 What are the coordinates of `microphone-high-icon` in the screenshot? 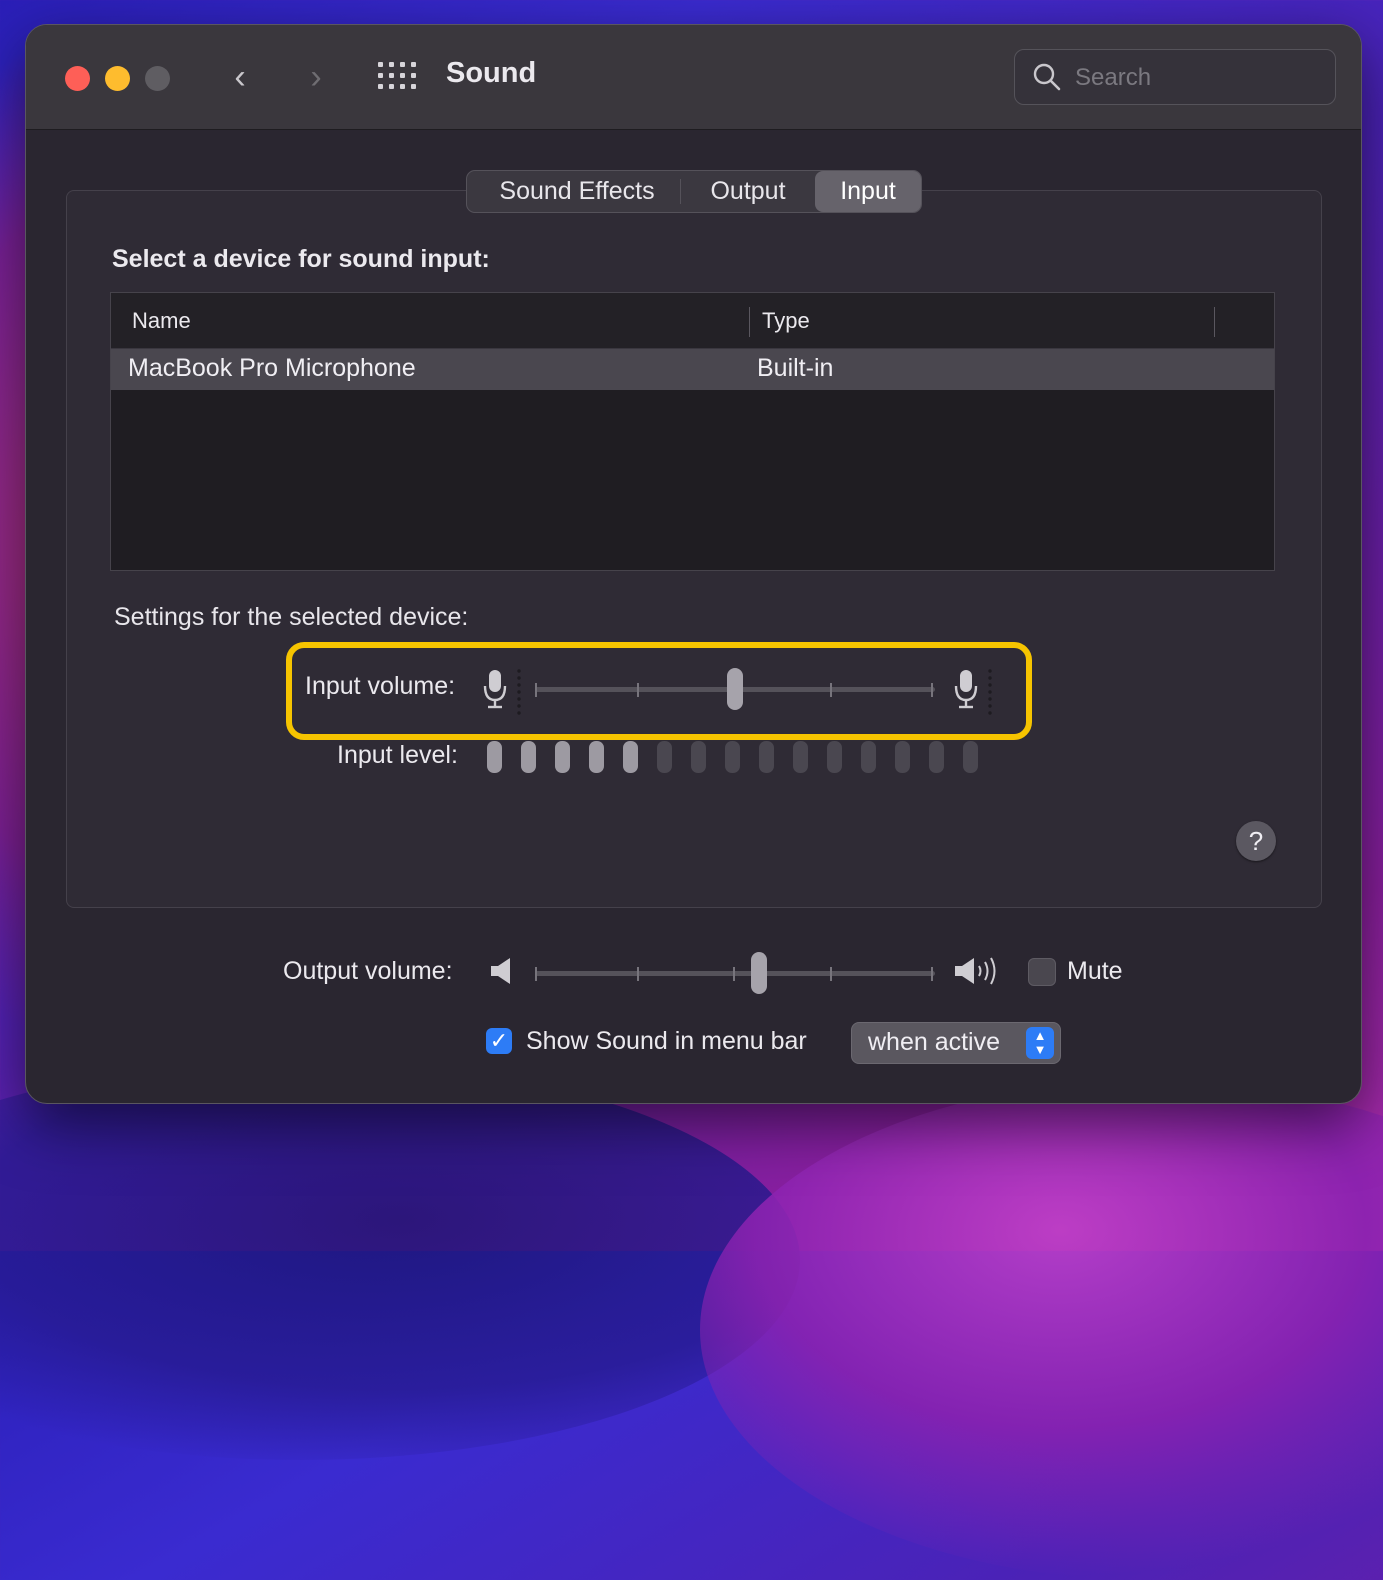 It's located at (973, 692).